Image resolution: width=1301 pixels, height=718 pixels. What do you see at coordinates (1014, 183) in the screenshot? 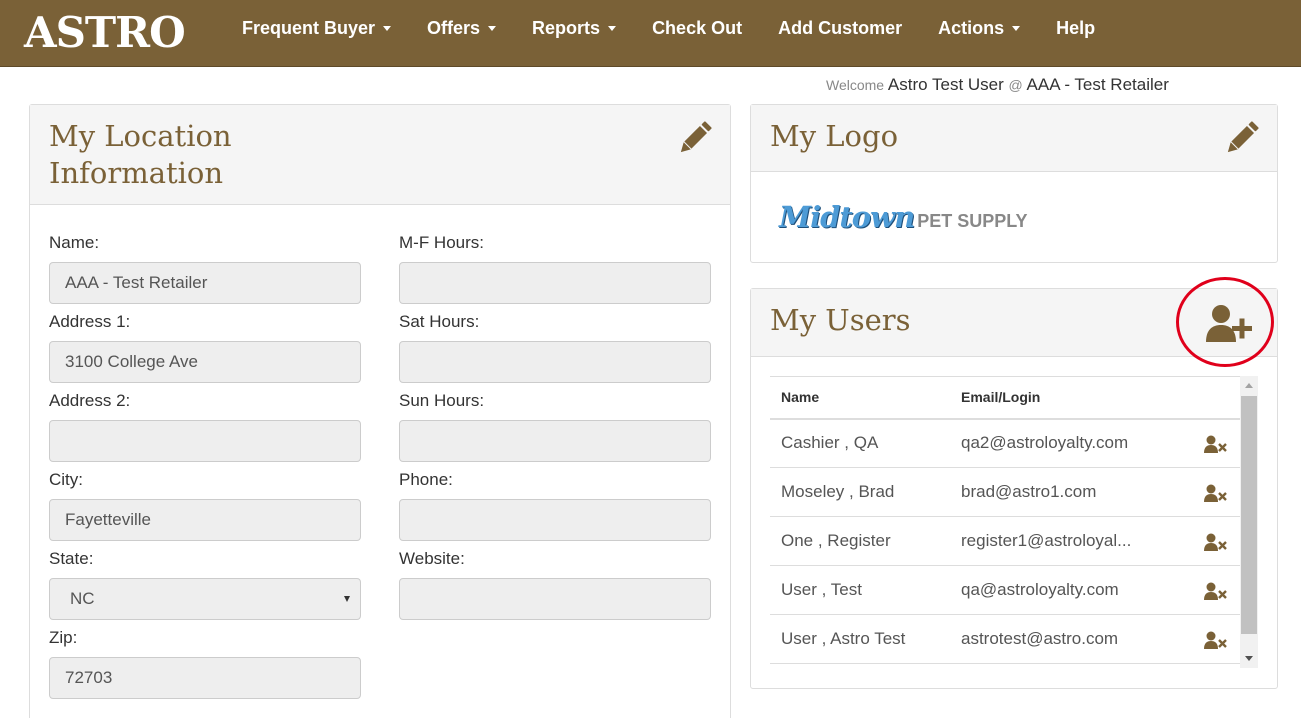
I see `logo-panel: My Logo Midtown PET SUPPLY` at bounding box center [1014, 183].